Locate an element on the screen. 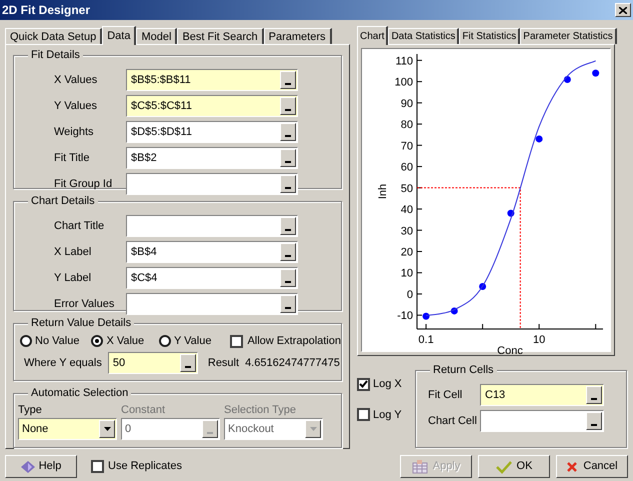  result-label: Result is located at coordinates (224, 363).